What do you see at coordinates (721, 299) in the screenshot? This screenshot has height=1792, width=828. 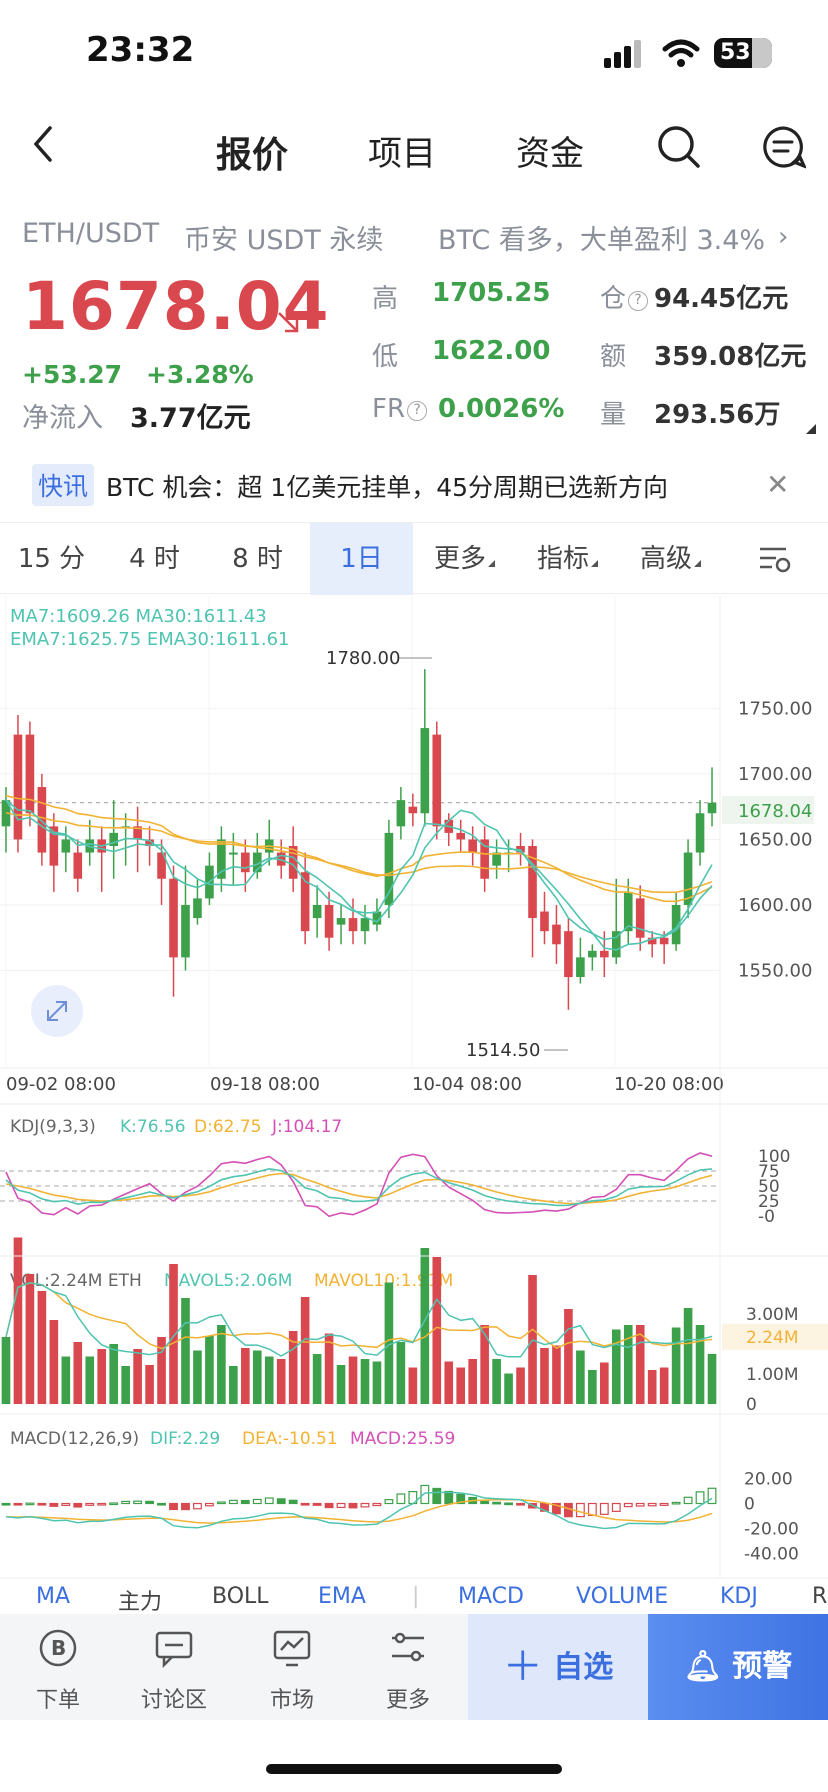 I see `open-interest-value: 94.45亿元` at bounding box center [721, 299].